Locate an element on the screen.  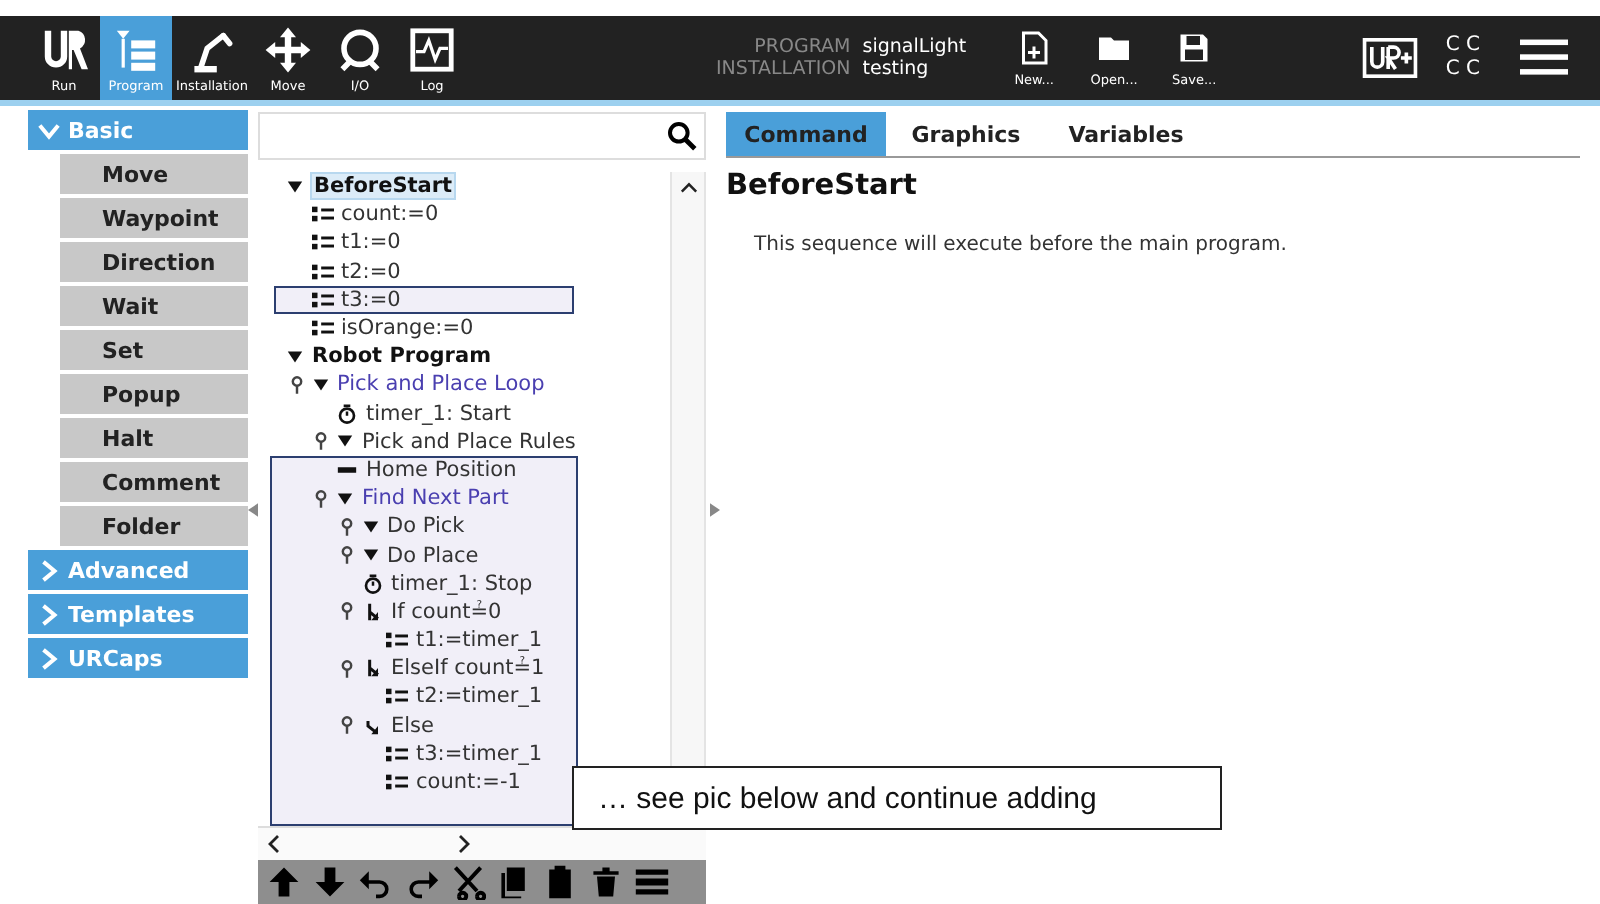
command-description: This sequence will execute before the main program. is located at coordinates (1021, 245).